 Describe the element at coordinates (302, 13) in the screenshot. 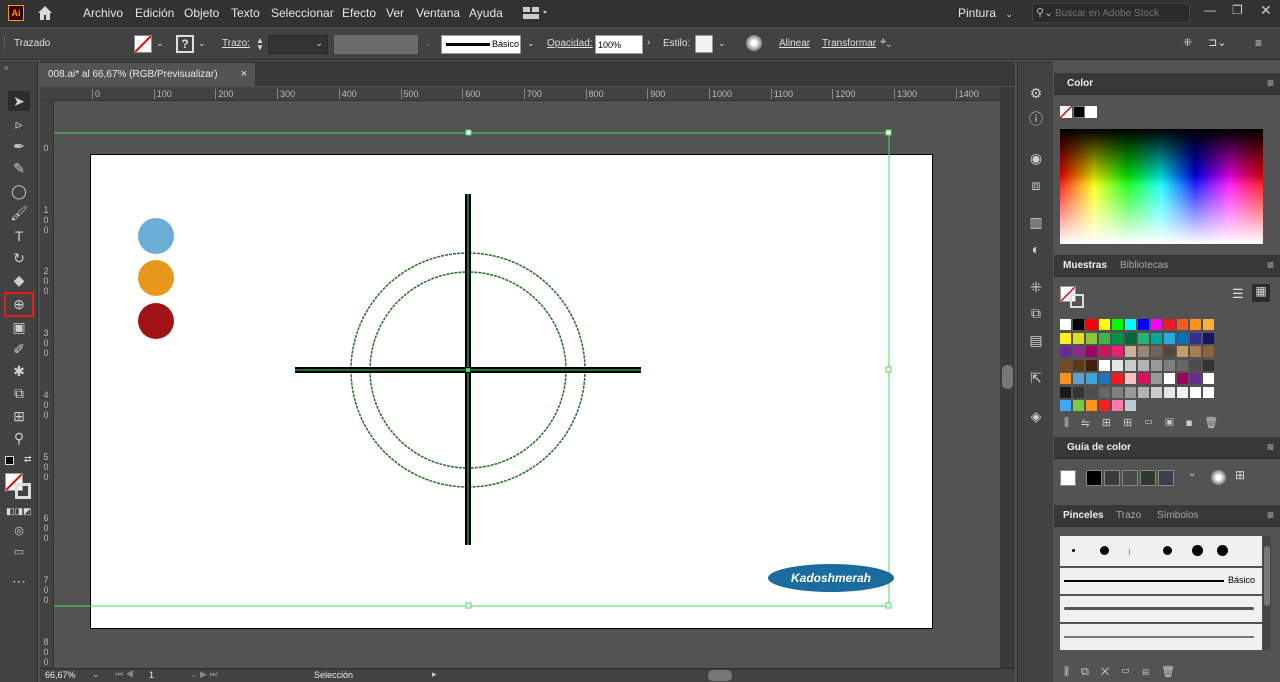

I see `menu-seleccionar: Seleccionar` at that location.